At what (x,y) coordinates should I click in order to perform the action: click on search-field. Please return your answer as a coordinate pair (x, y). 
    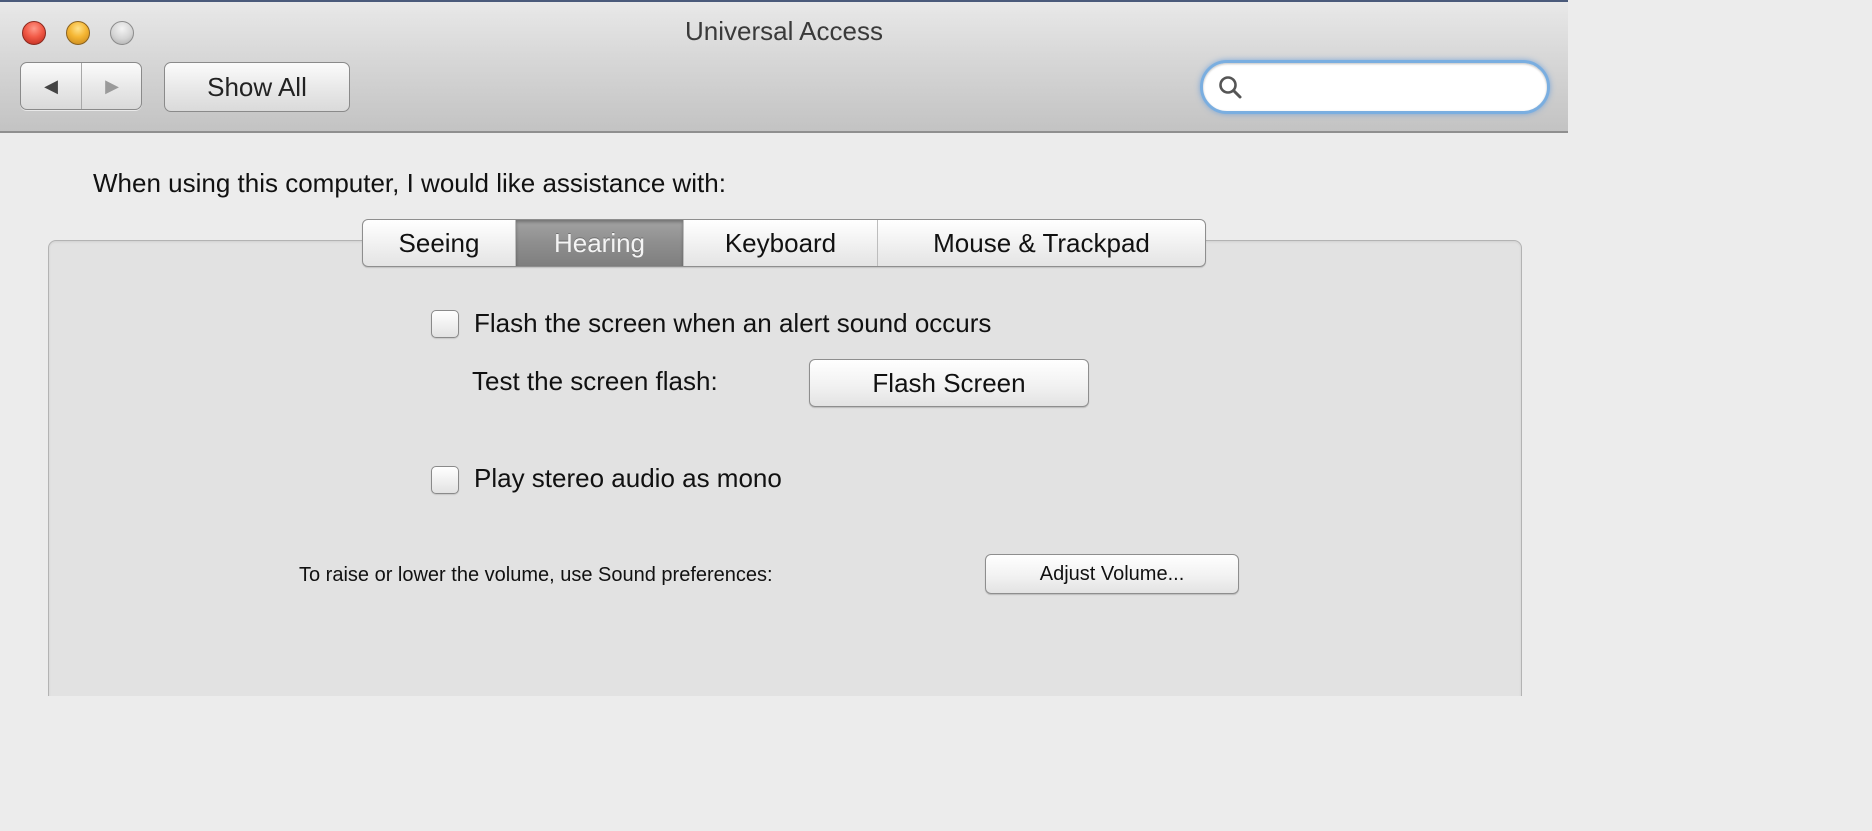
    Looking at the image, I should click on (1375, 87).